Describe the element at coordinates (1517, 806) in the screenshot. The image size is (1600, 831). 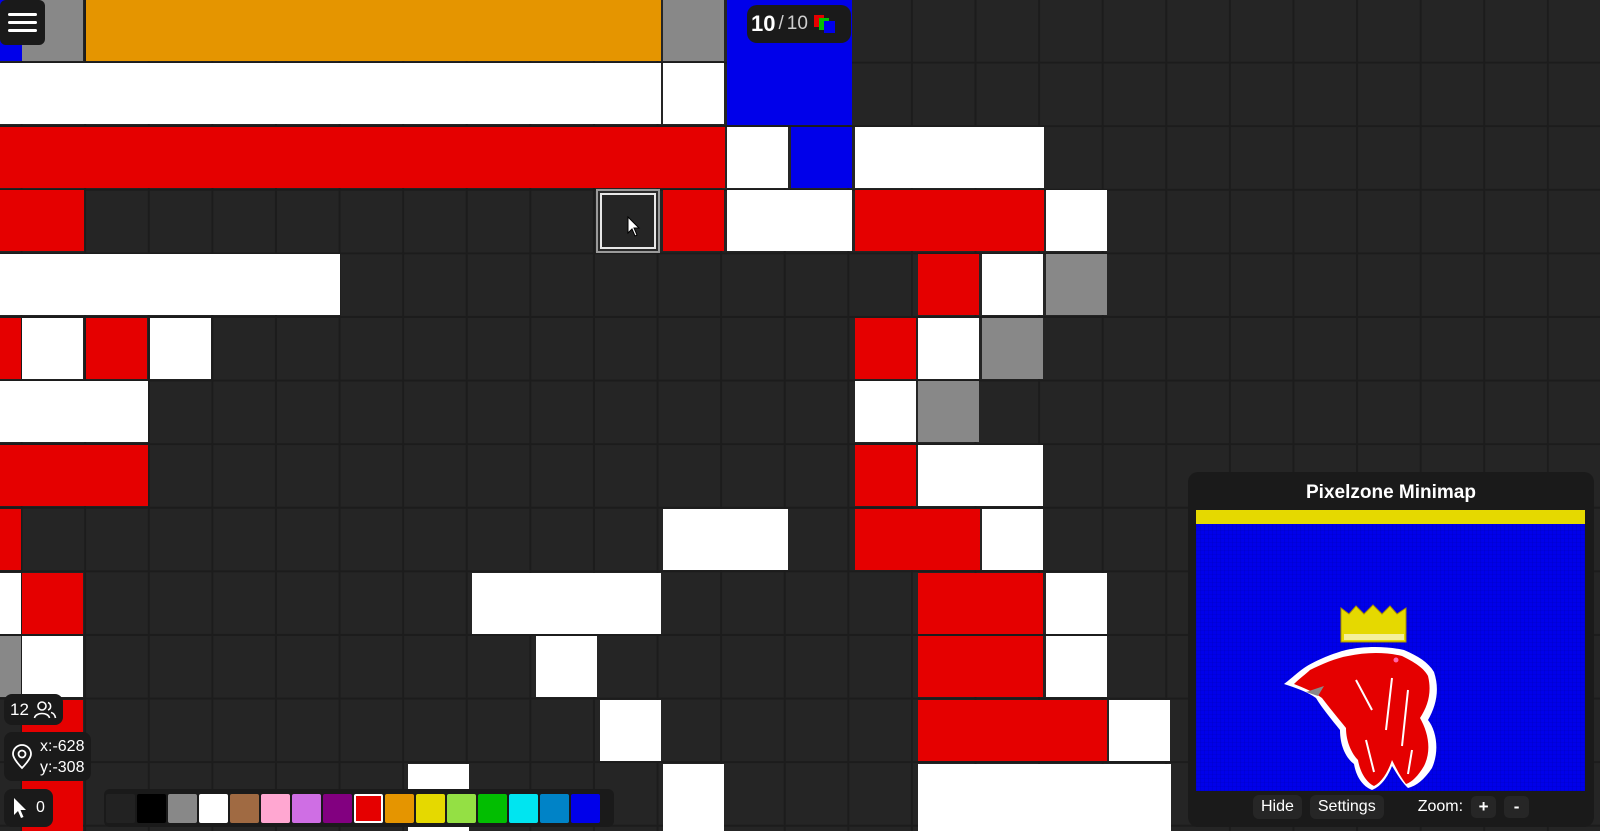
I see `zoom-out-button: -` at that location.